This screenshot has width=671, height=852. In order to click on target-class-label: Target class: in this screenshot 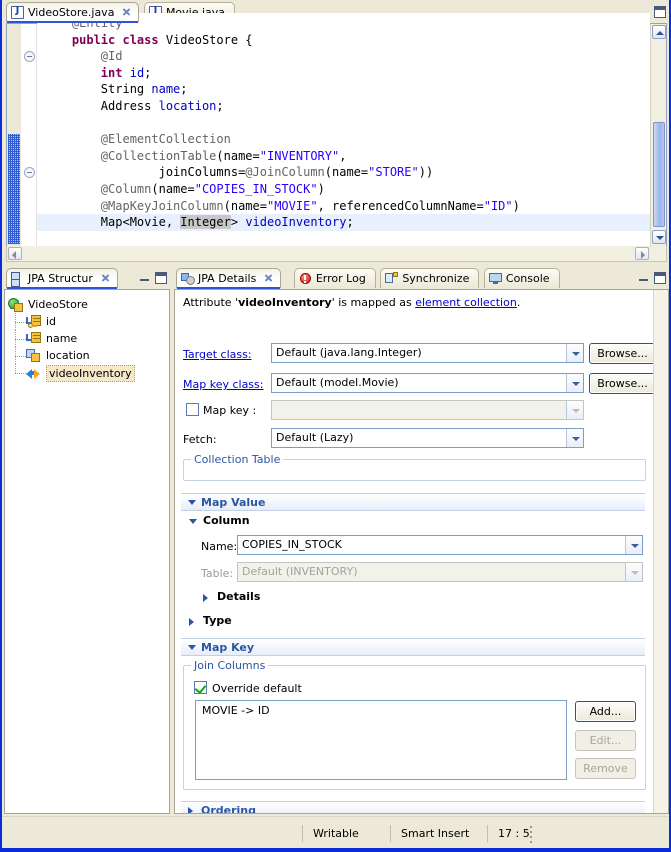, I will do `click(217, 354)`.